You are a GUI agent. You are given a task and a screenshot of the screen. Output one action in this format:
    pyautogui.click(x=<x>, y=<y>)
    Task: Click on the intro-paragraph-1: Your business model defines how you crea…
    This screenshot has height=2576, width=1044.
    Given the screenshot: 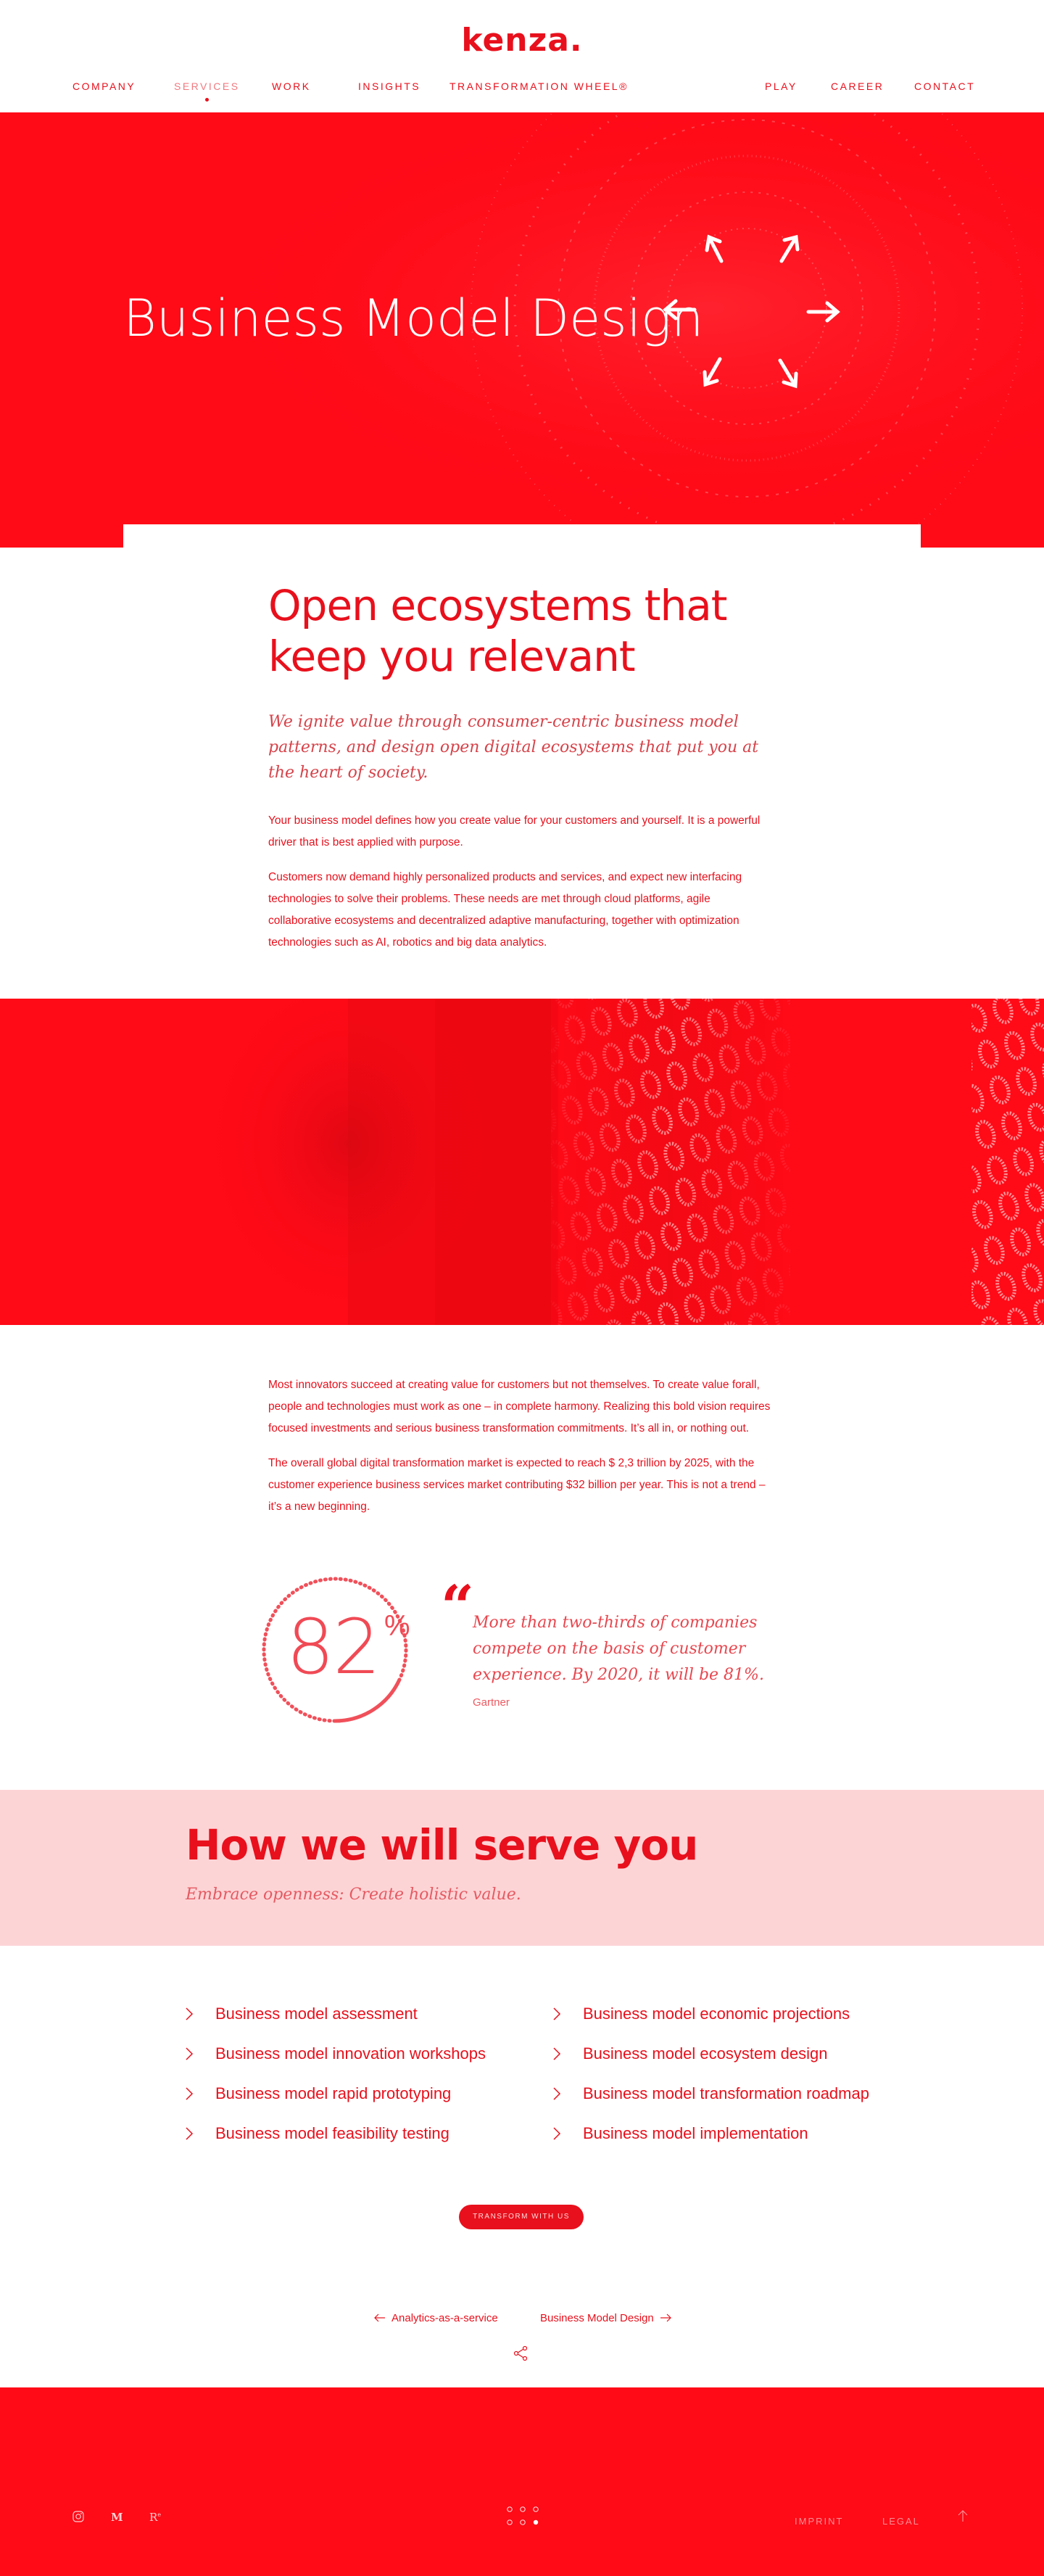 What is the action you would take?
    pyautogui.click(x=514, y=831)
    